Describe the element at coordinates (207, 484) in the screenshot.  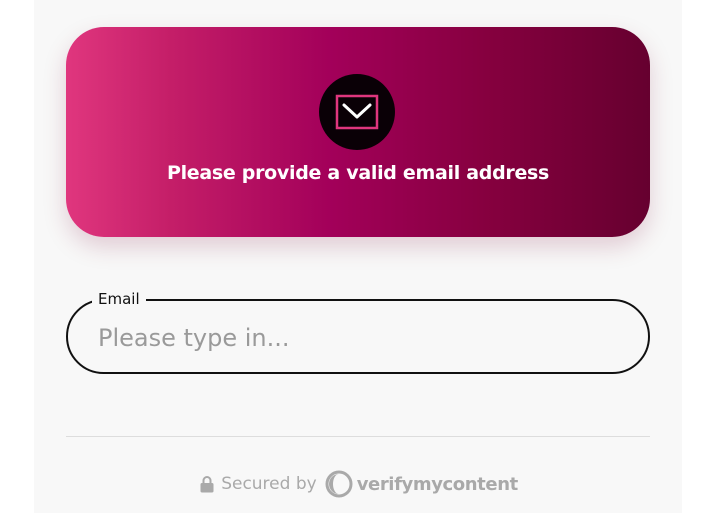
I see `lock-icon` at that location.